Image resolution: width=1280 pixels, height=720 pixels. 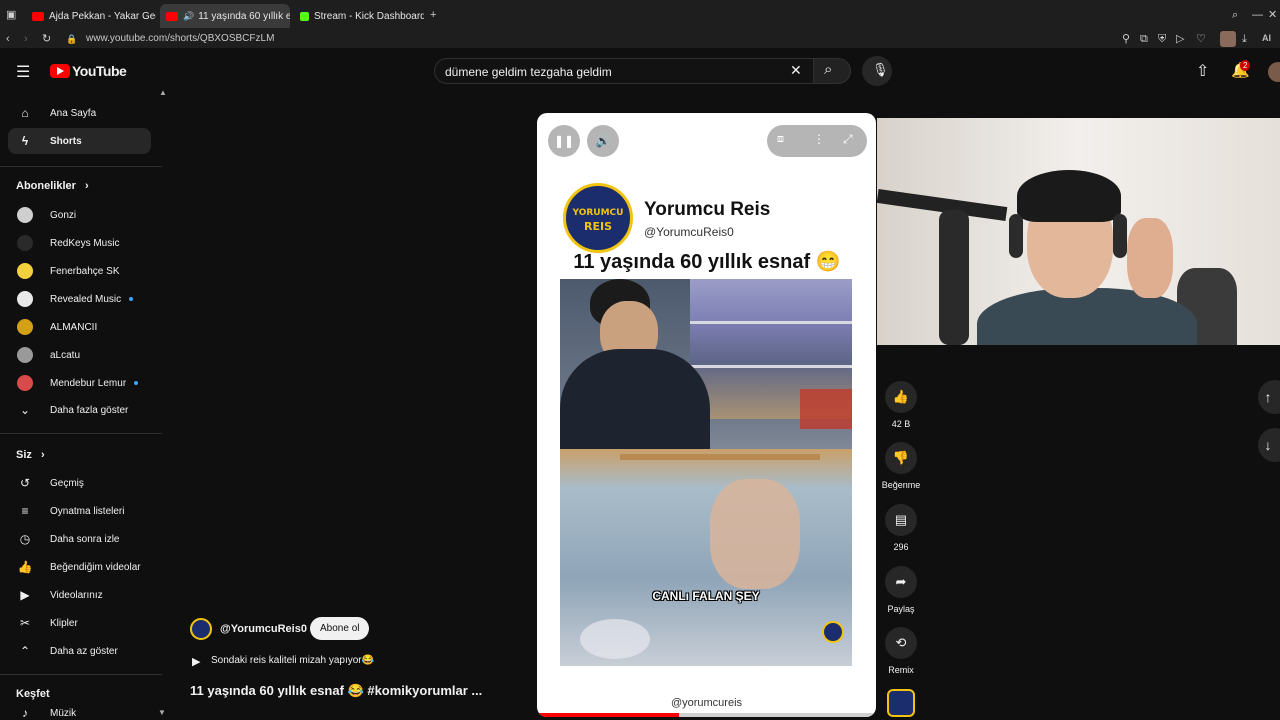 I want to click on account-avatar, so click(x=1274, y=72).